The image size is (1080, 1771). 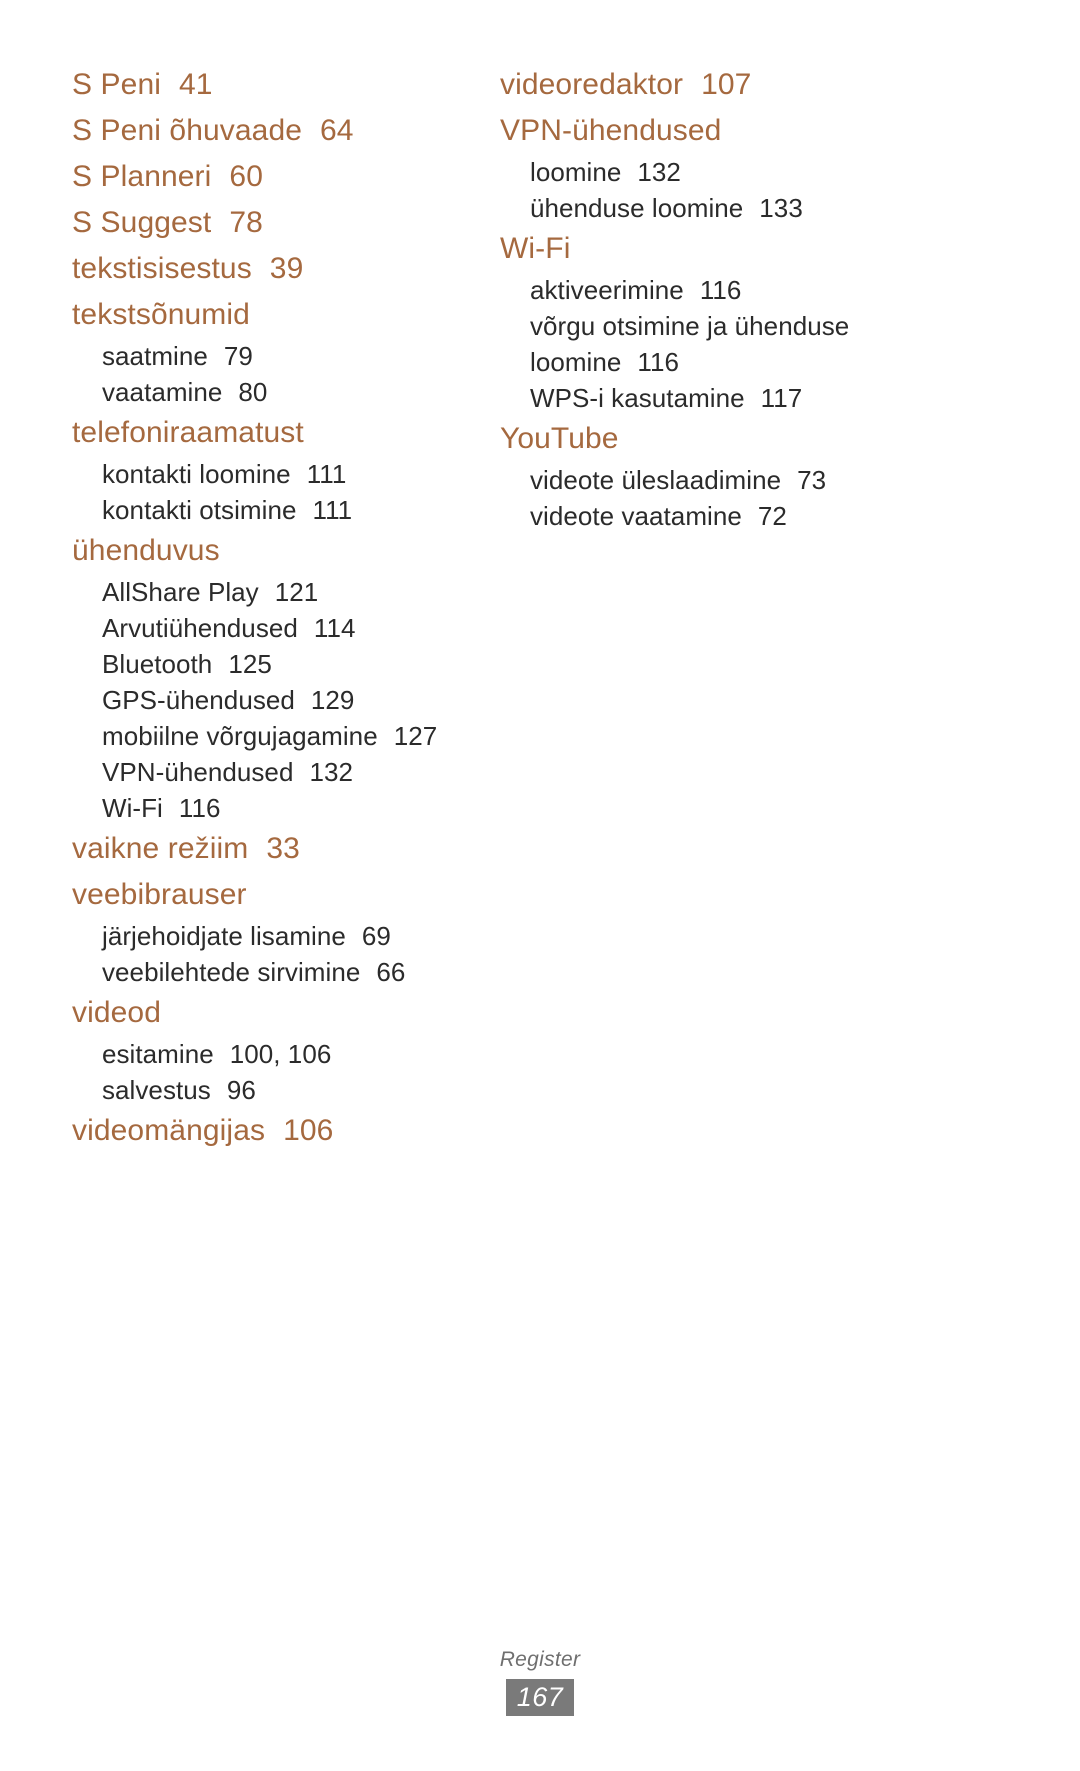 I want to click on index-heading-label: S Peni õhuvaade, so click(x=187, y=130).